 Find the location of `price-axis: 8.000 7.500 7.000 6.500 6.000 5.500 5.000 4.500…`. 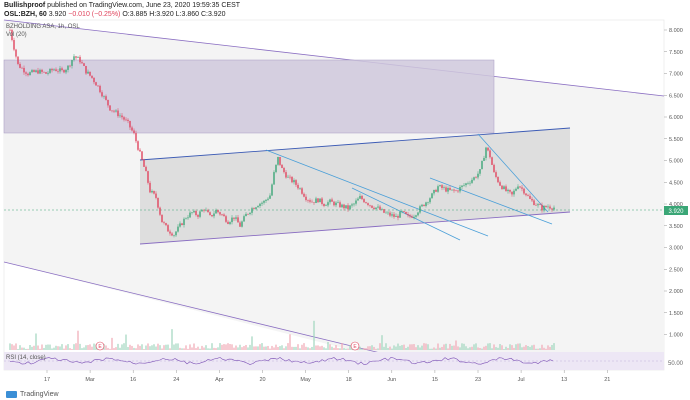

price-axis: 8.000 7.500 7.000 6.500 6.000 5.500 5.000 4.500… is located at coordinates (673, 183).